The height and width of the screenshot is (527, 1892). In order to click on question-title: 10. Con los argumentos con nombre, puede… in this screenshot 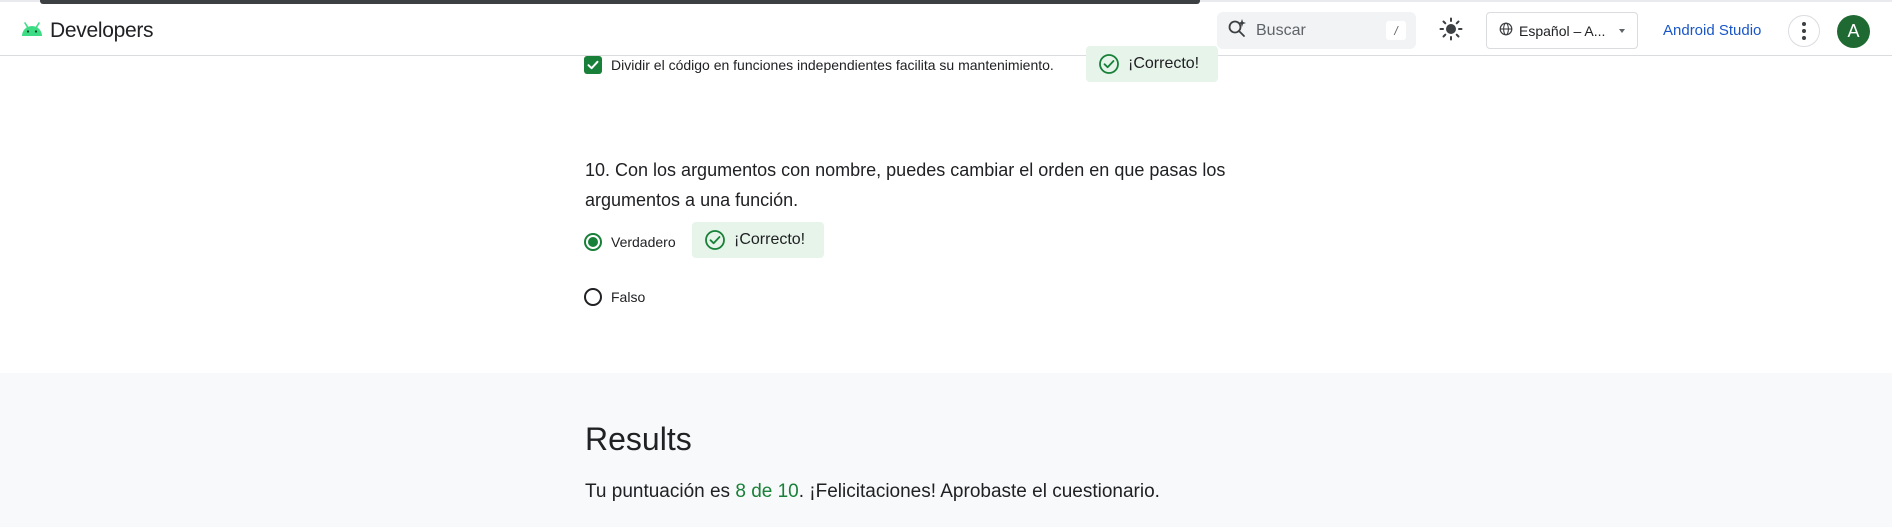, I will do `click(905, 185)`.